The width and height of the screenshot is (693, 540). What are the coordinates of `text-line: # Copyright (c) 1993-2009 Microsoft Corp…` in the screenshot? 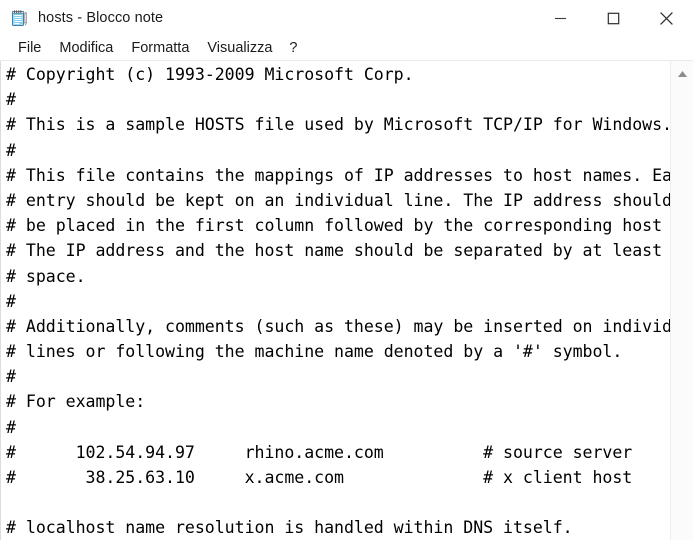 It's located at (210, 74).